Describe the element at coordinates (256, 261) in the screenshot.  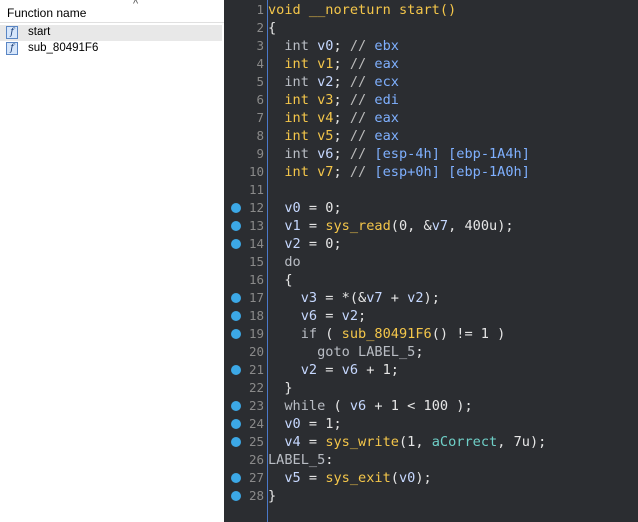
I see `line-number: 15` at that location.